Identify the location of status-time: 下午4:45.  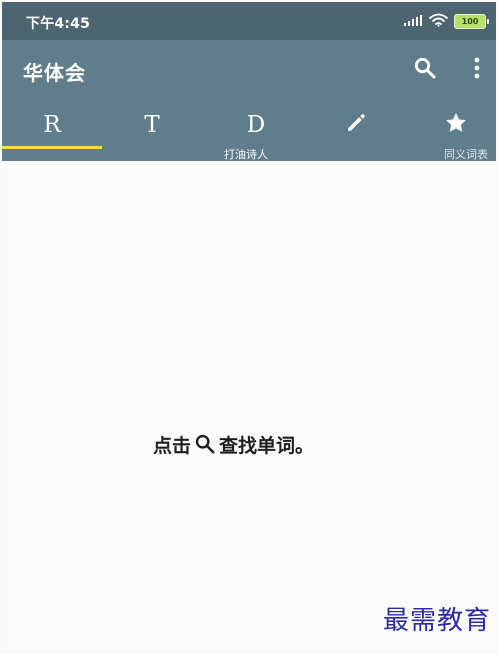
(58, 24).